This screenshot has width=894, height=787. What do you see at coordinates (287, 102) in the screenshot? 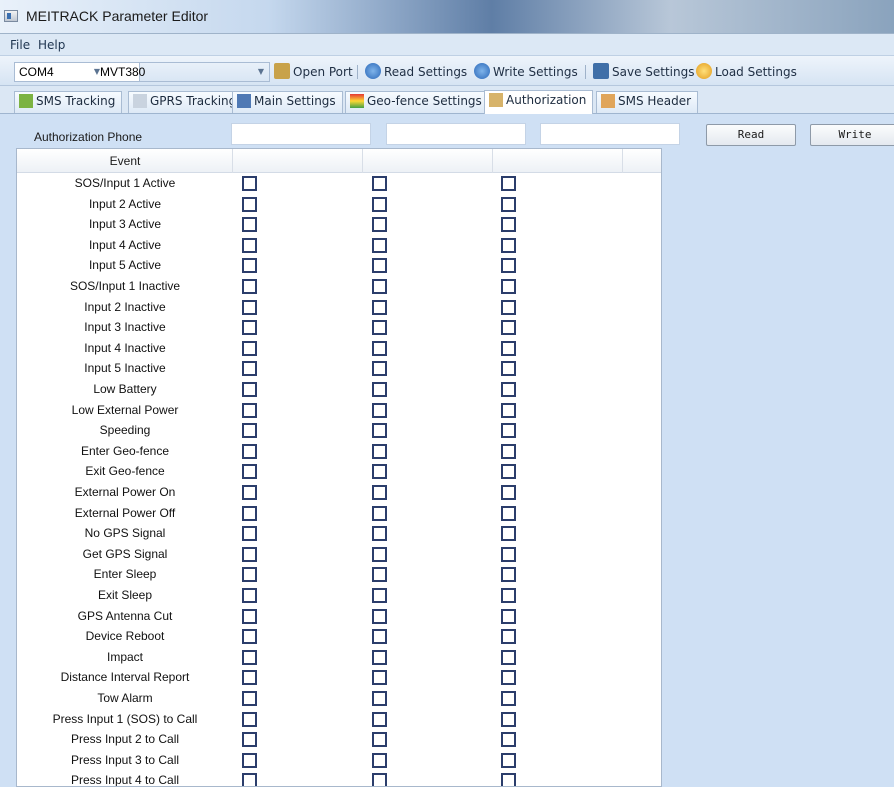
I see `tab-main-settings: Main Settings` at bounding box center [287, 102].